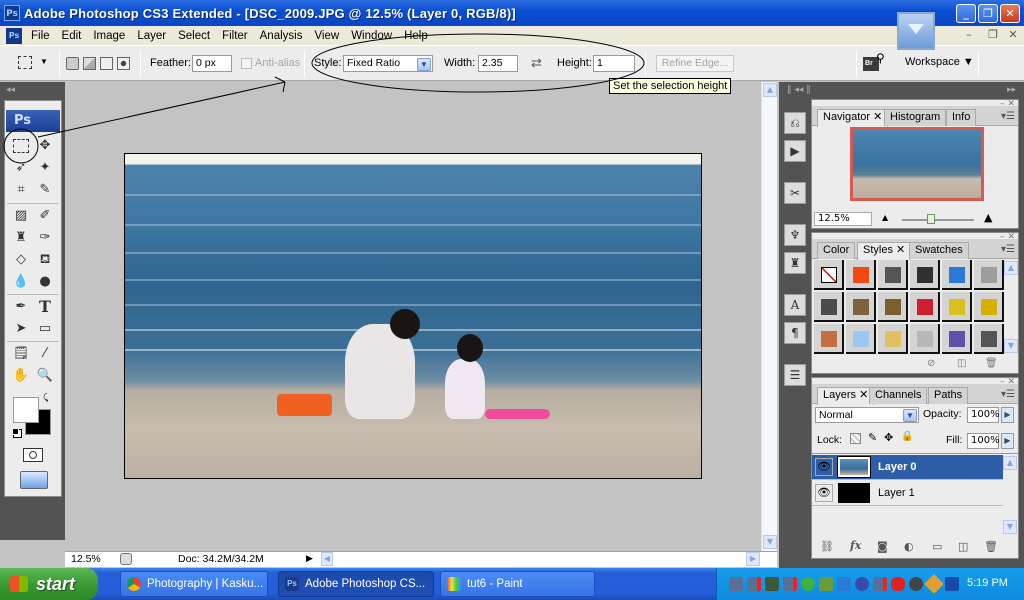  Describe the element at coordinates (1010, 527) in the screenshot. I see `scroll-down-button: ▼` at that location.